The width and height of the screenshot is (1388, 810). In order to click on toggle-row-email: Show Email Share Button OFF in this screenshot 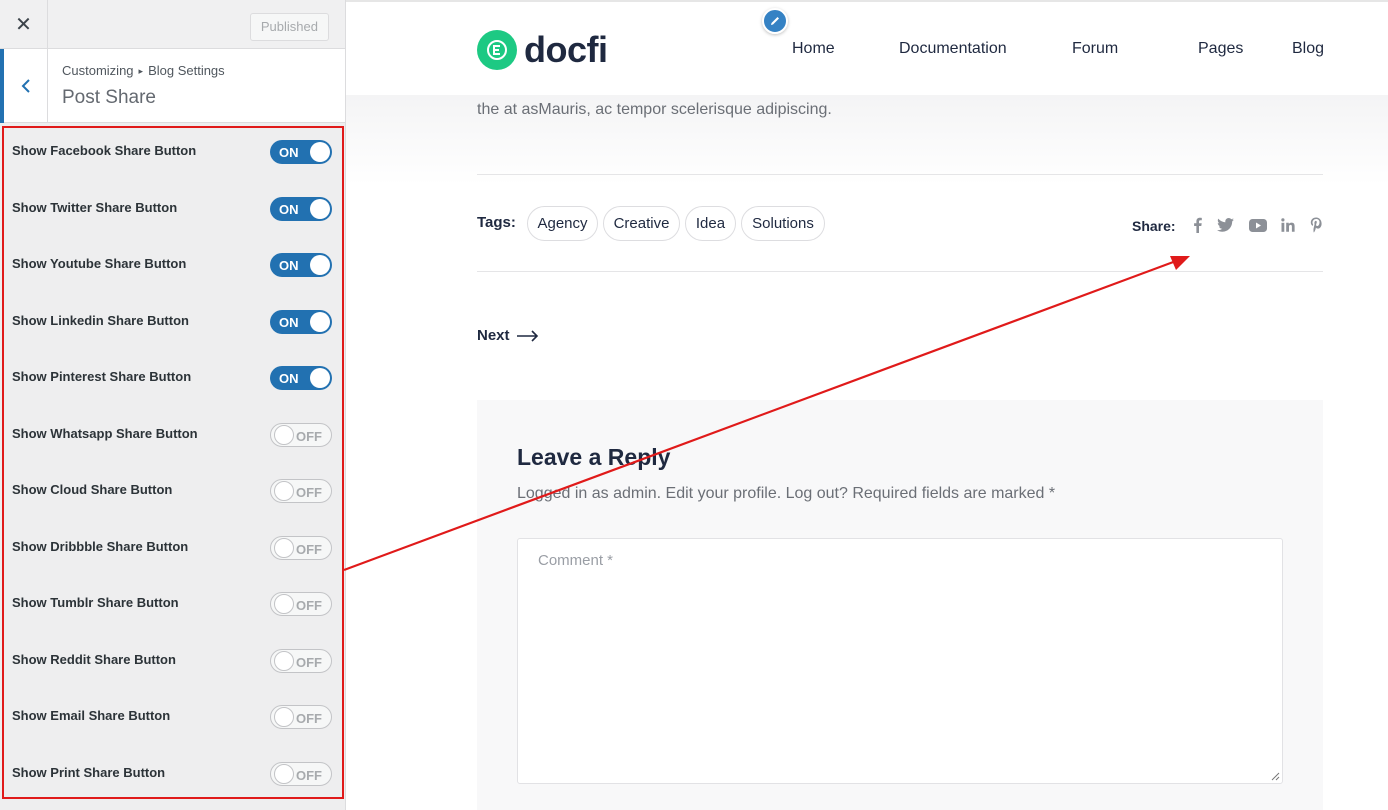, I will do `click(173, 716)`.